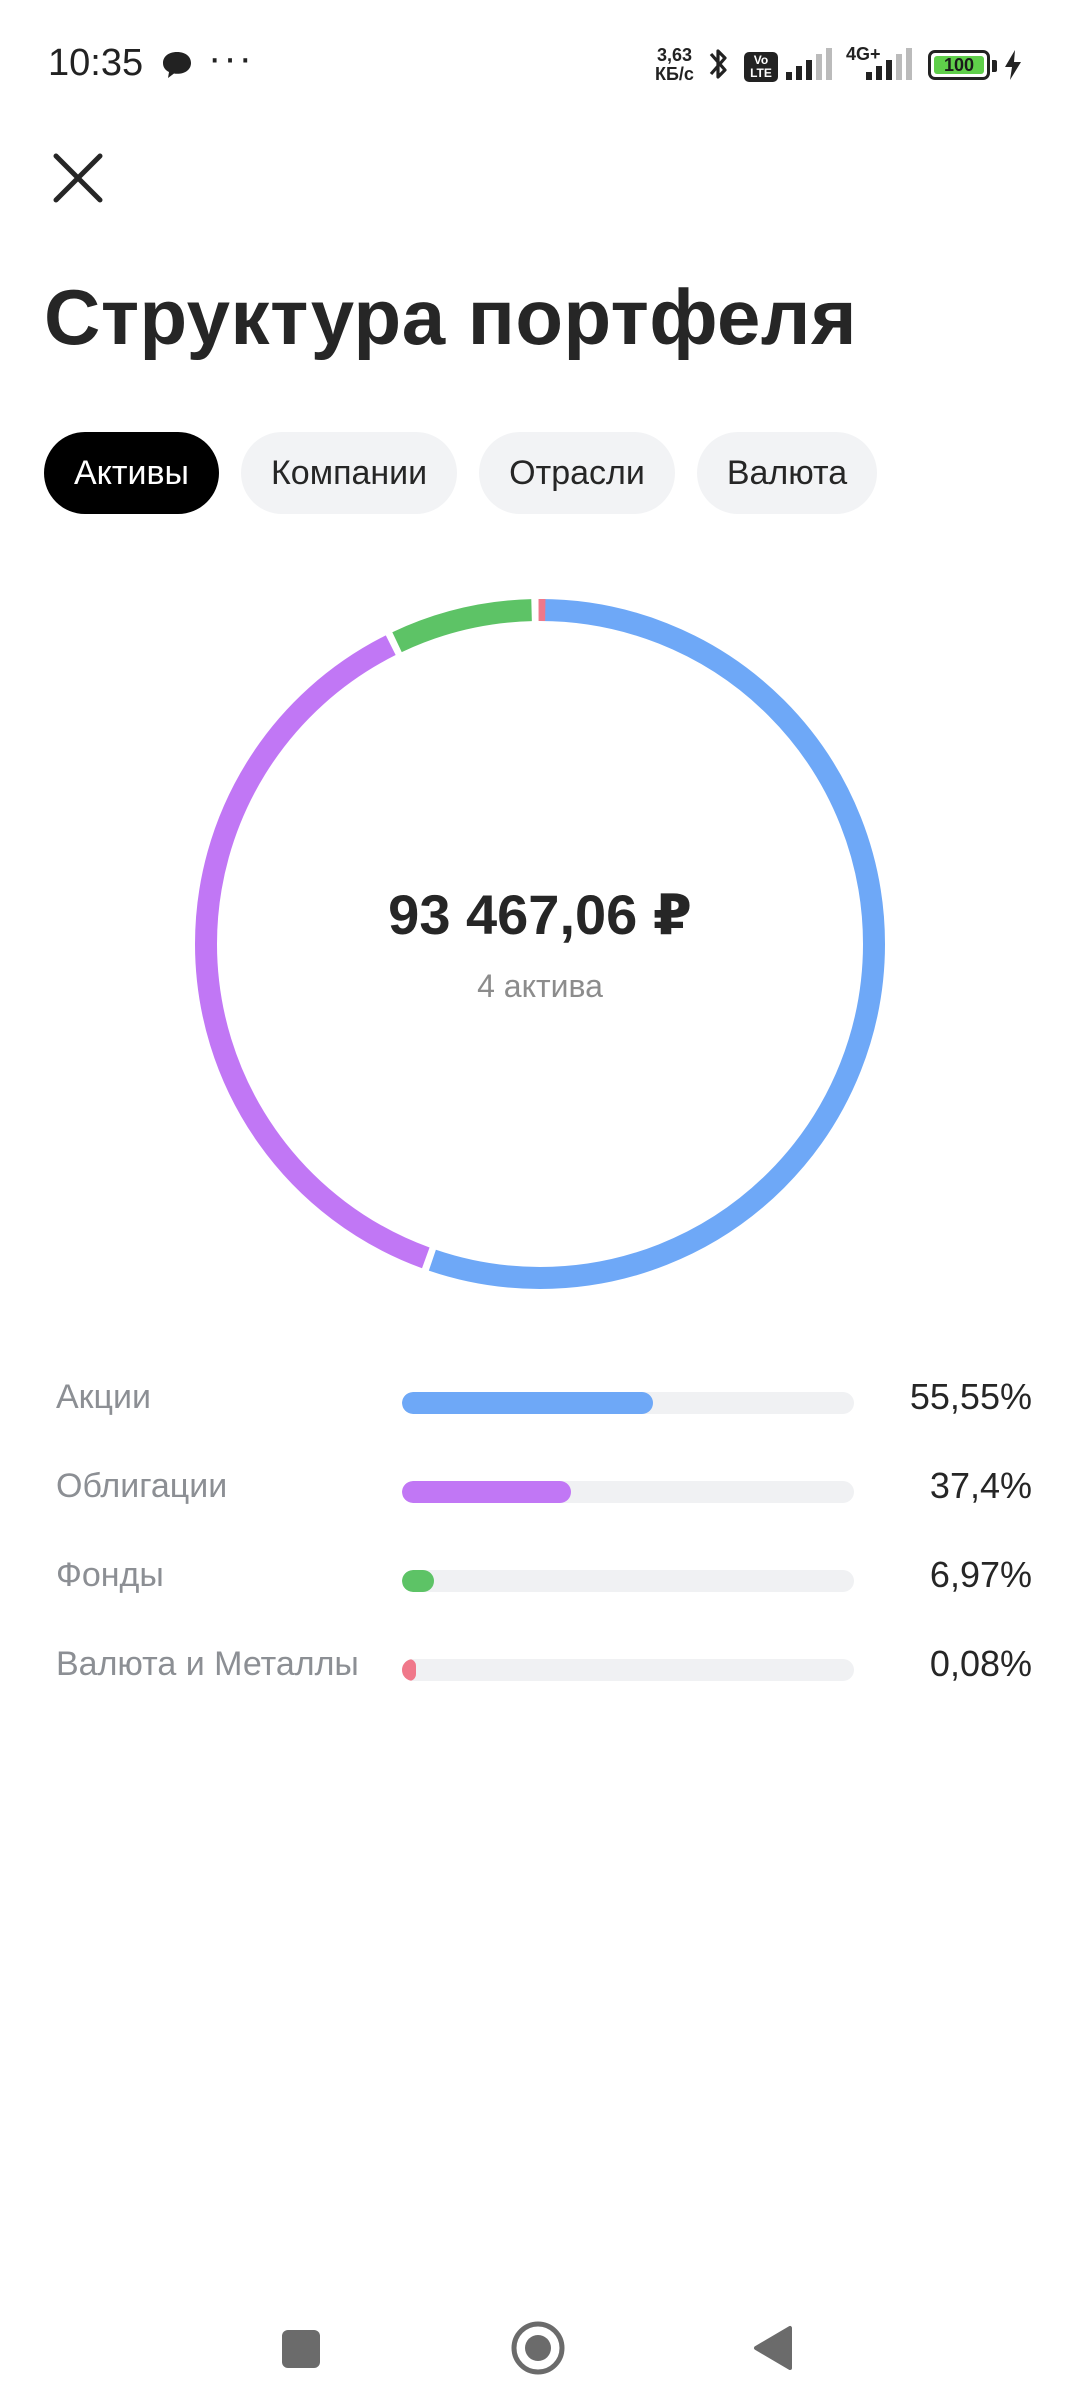 Image resolution: width=1080 pixels, height=2400 pixels. Describe the element at coordinates (674, 64) in the screenshot. I see `network-speed: 3,63 КБ/с` at that location.